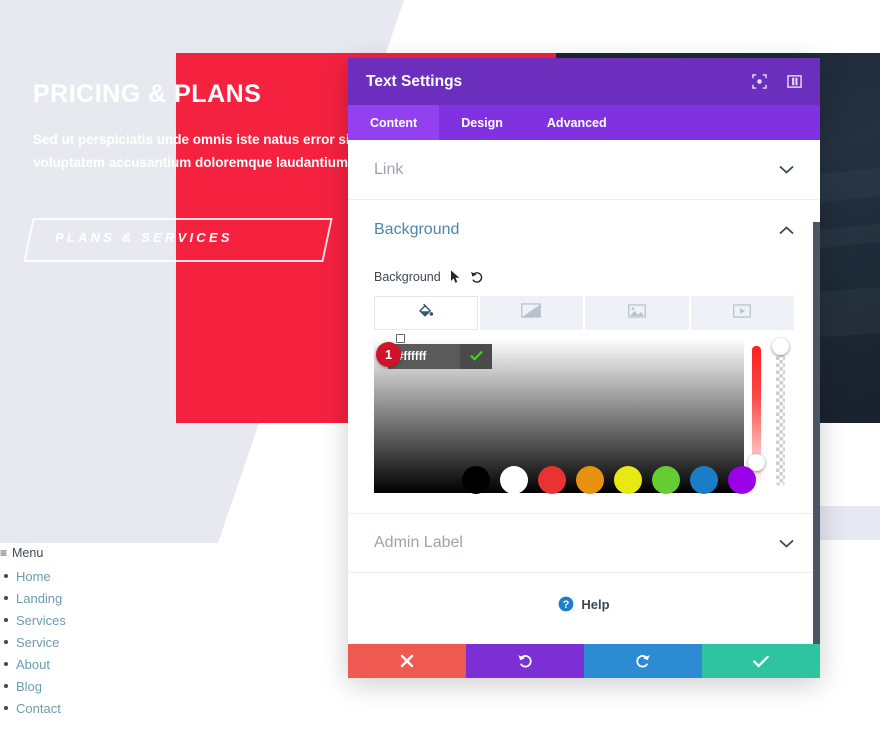 The image size is (880, 731). I want to click on list-item: Home, so click(100, 576).